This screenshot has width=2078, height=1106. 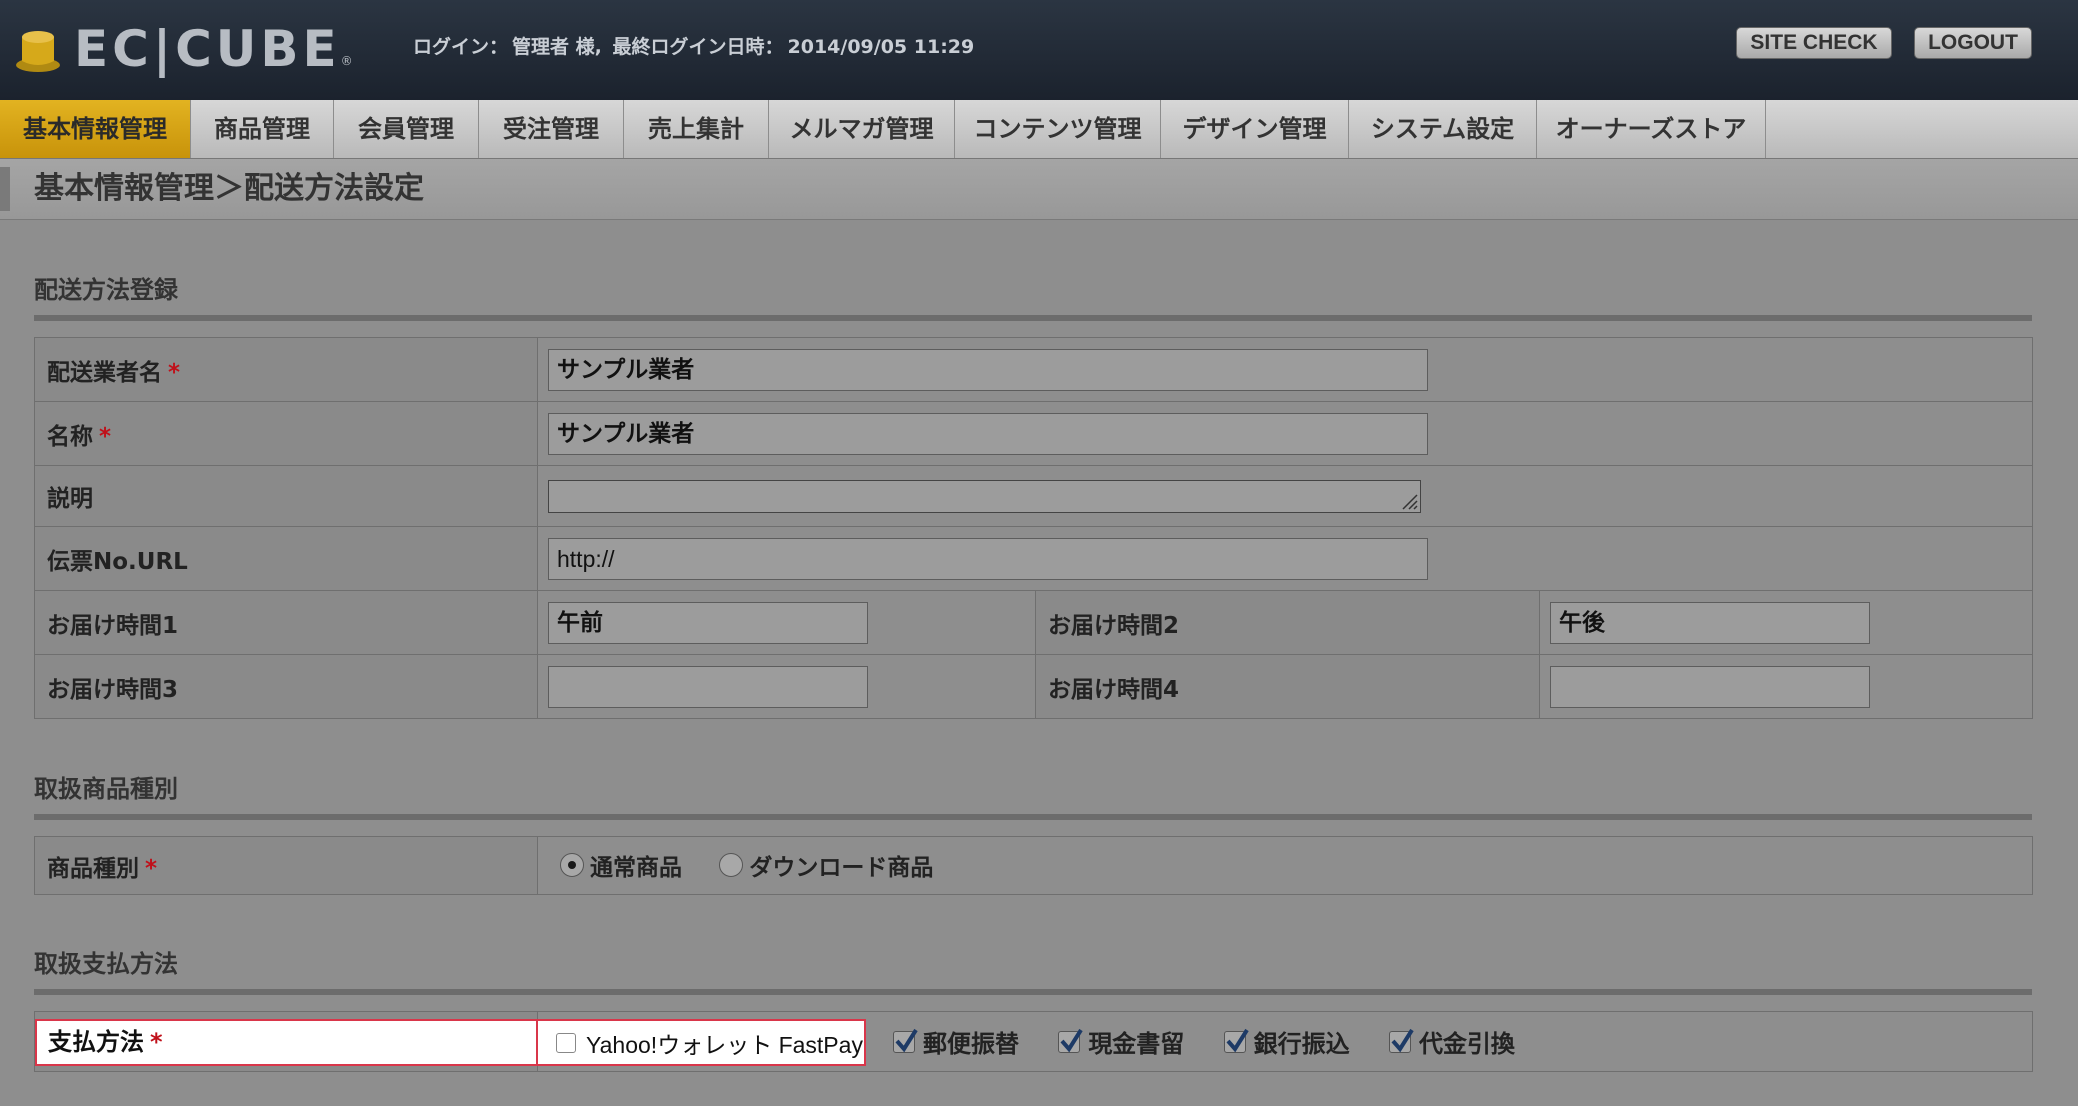 I want to click on carrier-cell: サンプル業者, so click(x=1285, y=369).